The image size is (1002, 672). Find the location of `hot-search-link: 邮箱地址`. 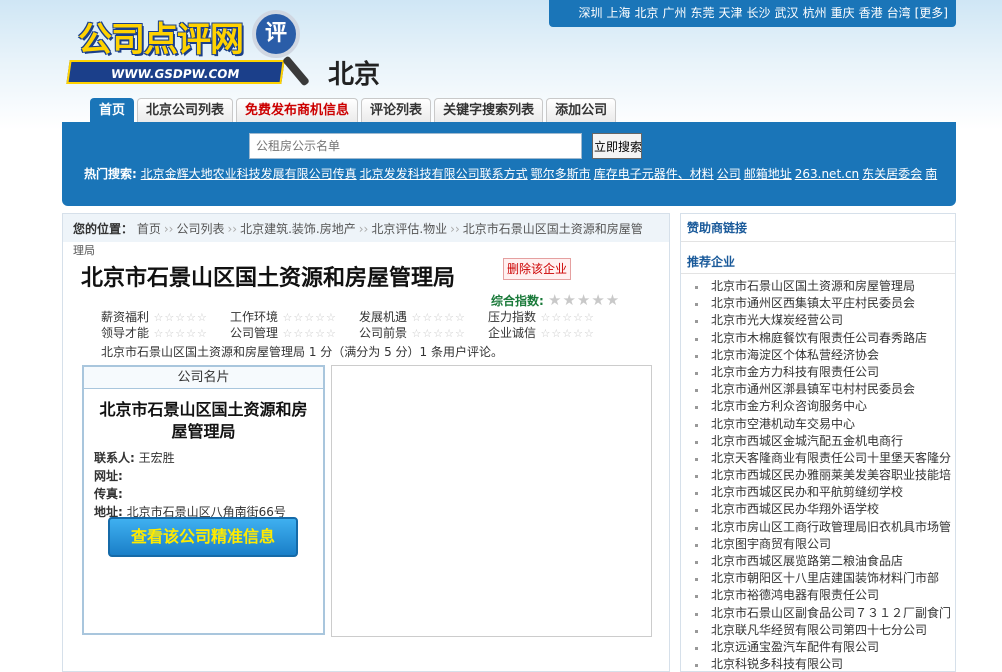

hot-search-link: 邮箱地址 is located at coordinates (768, 174).